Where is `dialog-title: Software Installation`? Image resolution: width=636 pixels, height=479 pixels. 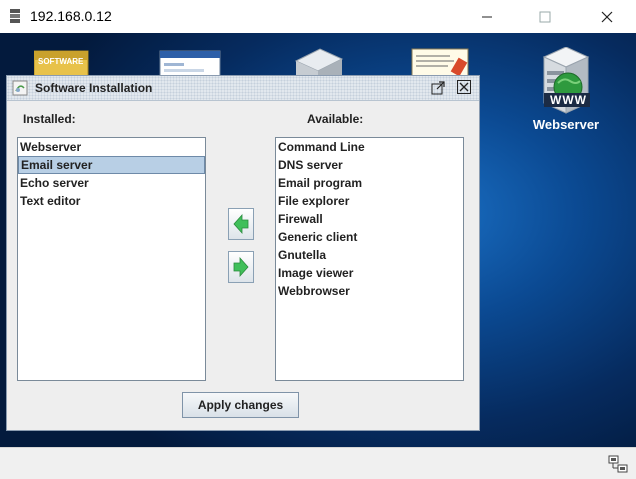
dialog-title: Software Installation is located at coordinates (94, 88).